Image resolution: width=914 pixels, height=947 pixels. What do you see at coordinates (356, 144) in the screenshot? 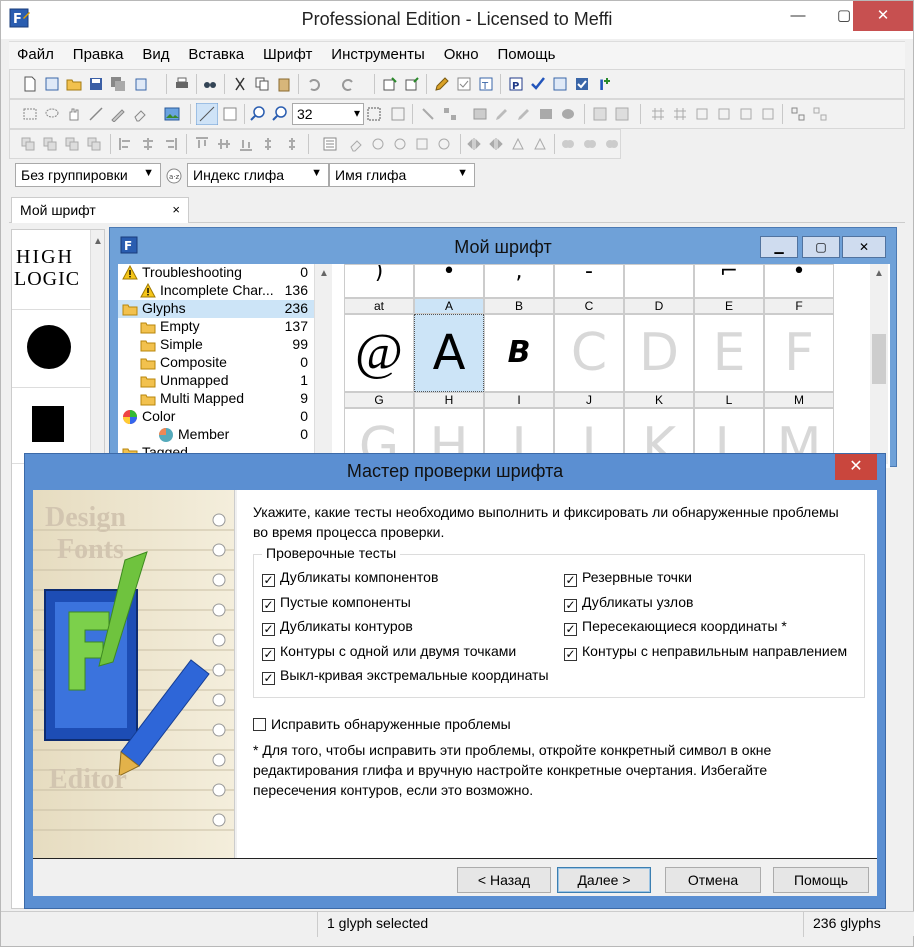
I see `eraser-small-icon` at bounding box center [356, 144].